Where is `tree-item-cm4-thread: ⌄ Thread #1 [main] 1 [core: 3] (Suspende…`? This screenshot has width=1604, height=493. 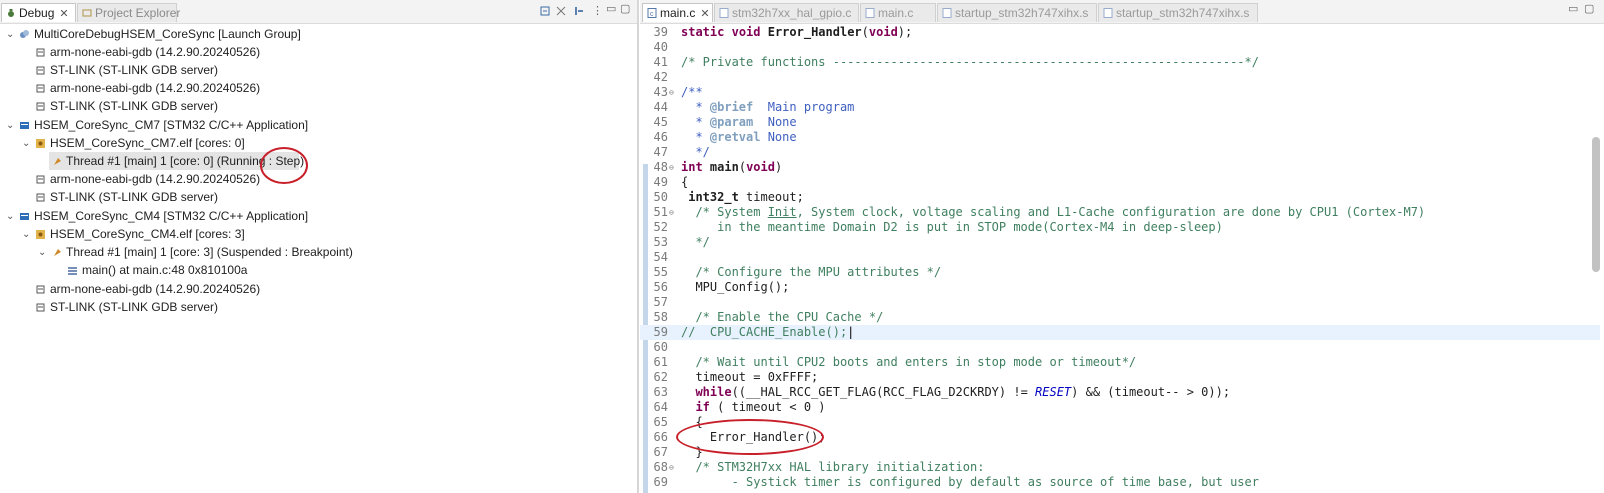
tree-item-cm4-thread: ⌄ Thread #1 [main] 1 [core: 3] (Suspende… is located at coordinates (317, 252).